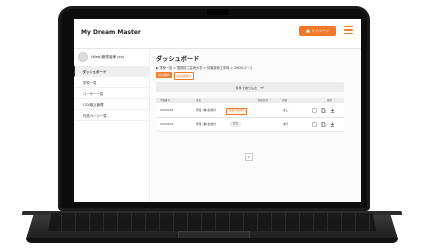  I want to click on sidebar-item-works: 作品ページ一覧, so click(111, 115).